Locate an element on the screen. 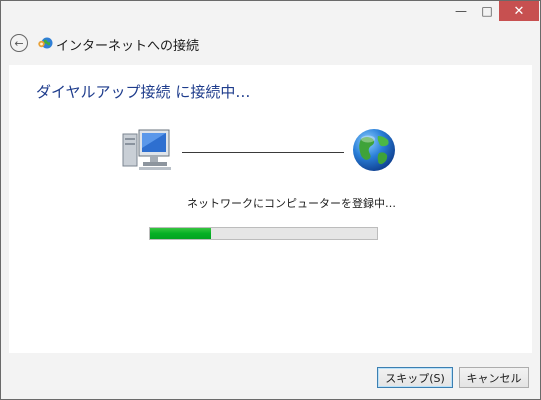 The height and width of the screenshot is (400, 541). back-button: ← is located at coordinates (19, 43).